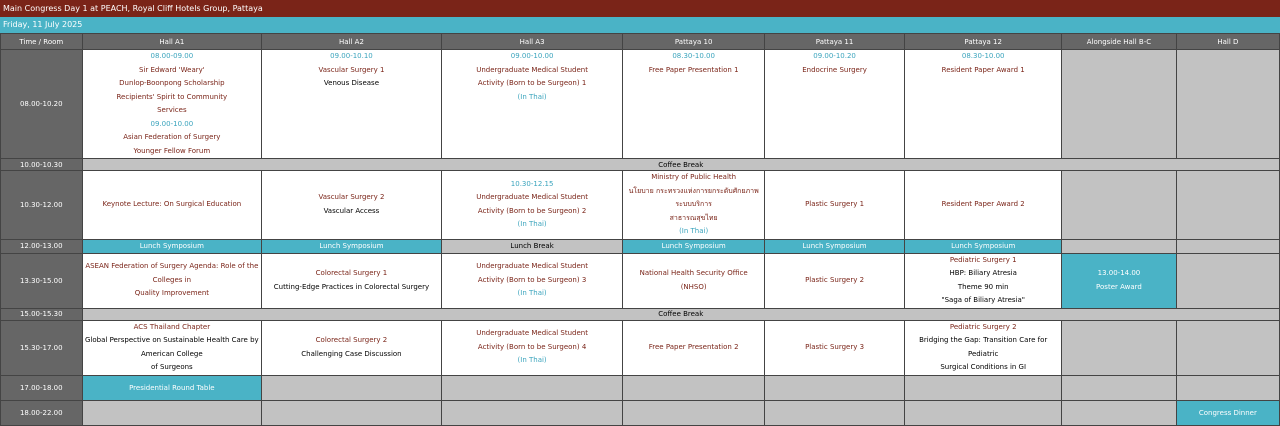  I want to click on session-title: Plastic Surgery 1, so click(835, 204).